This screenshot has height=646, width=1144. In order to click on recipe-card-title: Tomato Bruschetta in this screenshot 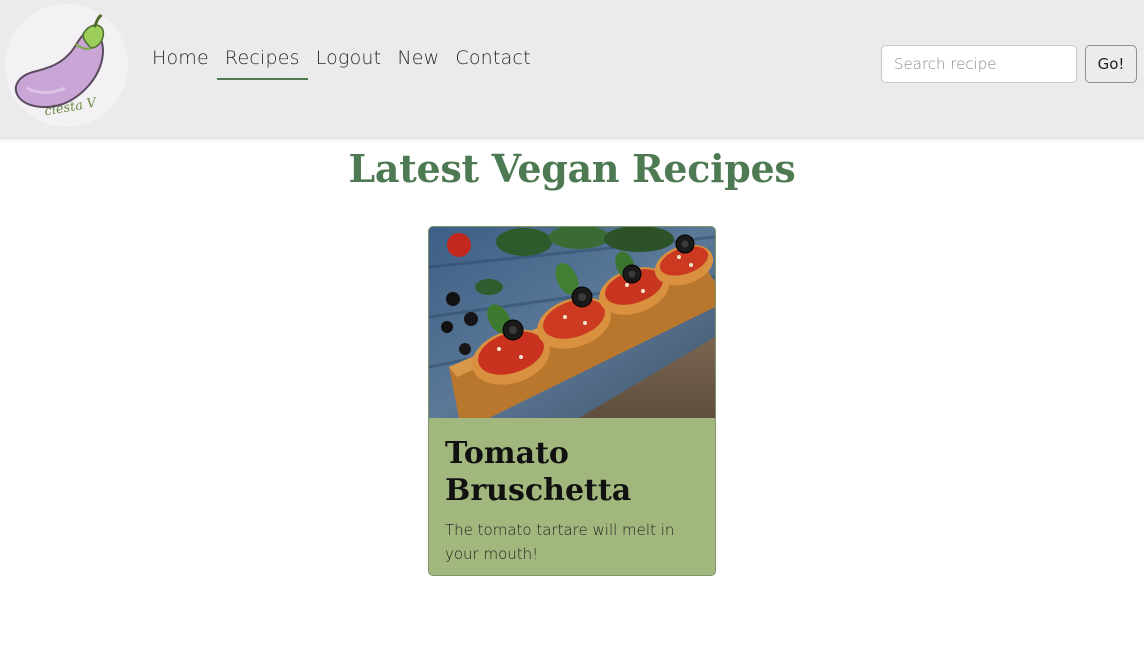, I will do `click(538, 472)`.